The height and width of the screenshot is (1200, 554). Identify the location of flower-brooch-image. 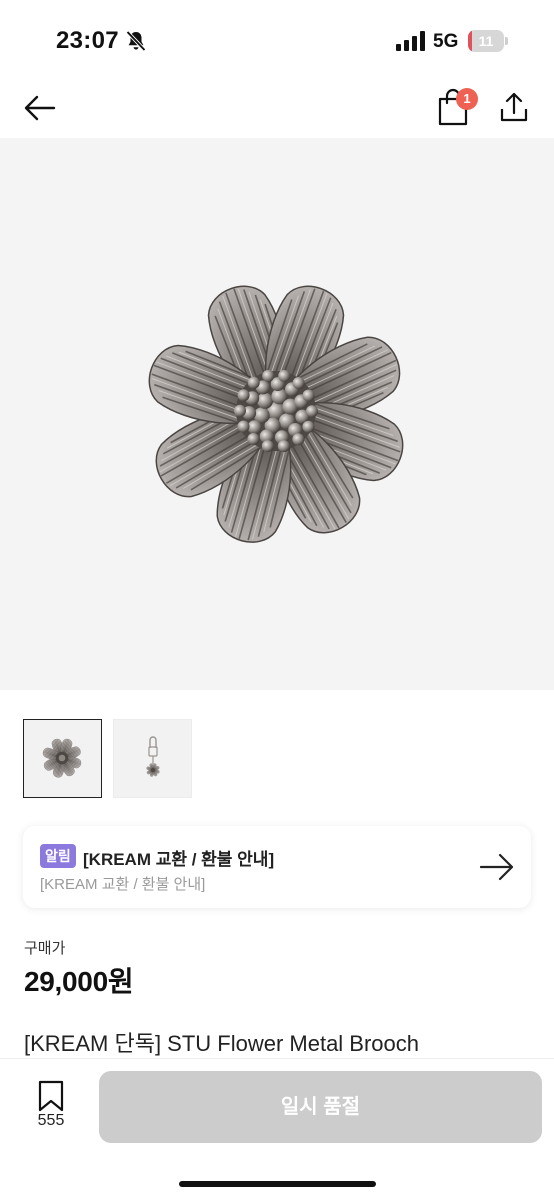
(276, 413).